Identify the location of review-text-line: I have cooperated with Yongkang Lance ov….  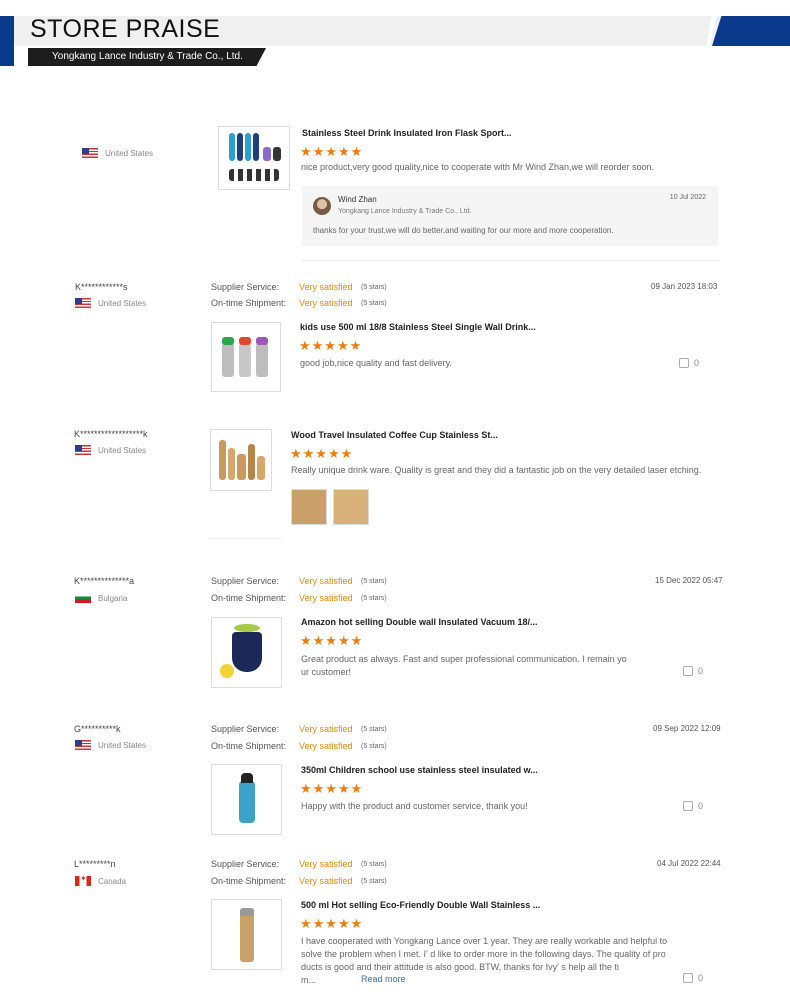
(484, 941).